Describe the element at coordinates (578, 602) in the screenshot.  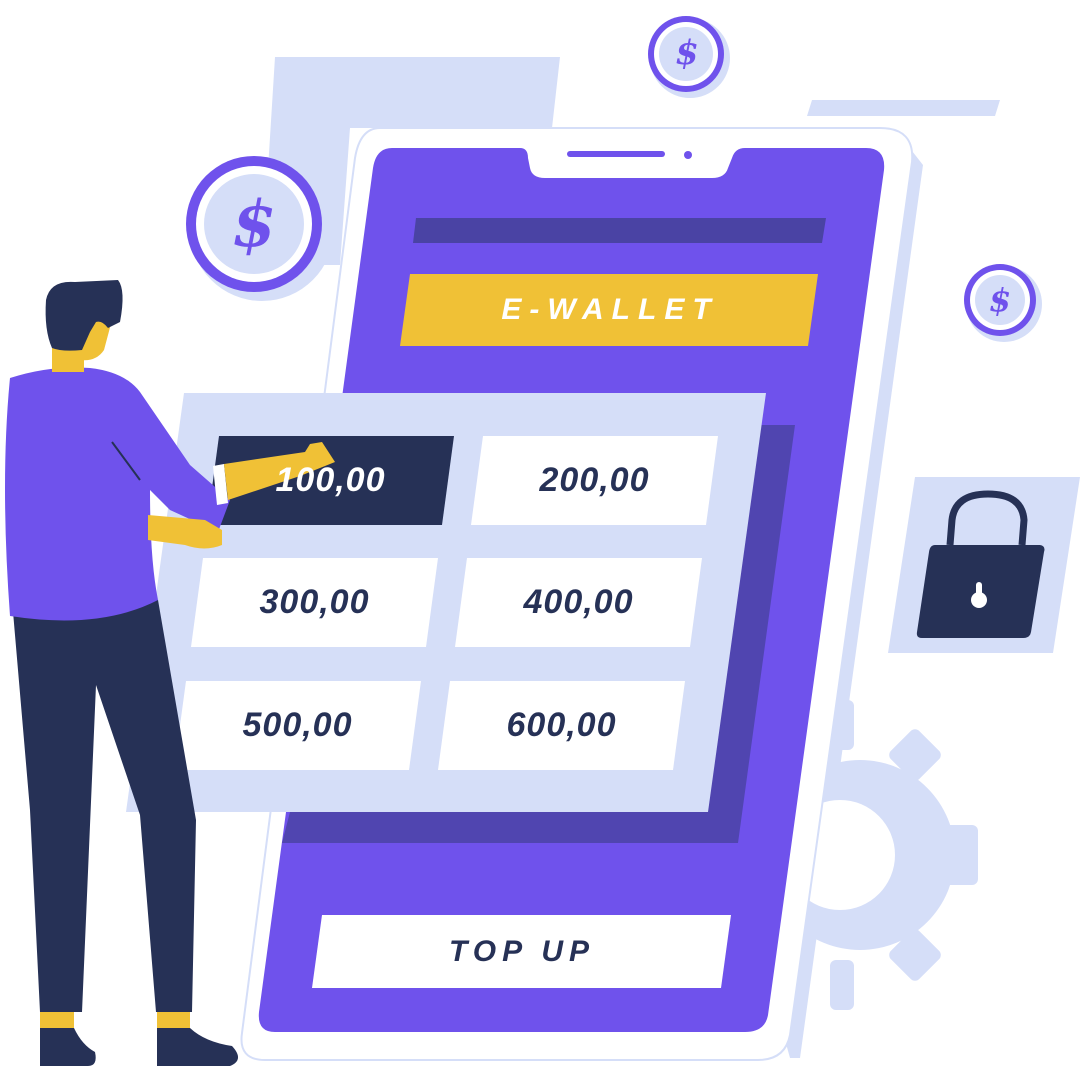
I see `amount-option-400: 400,00` at that location.